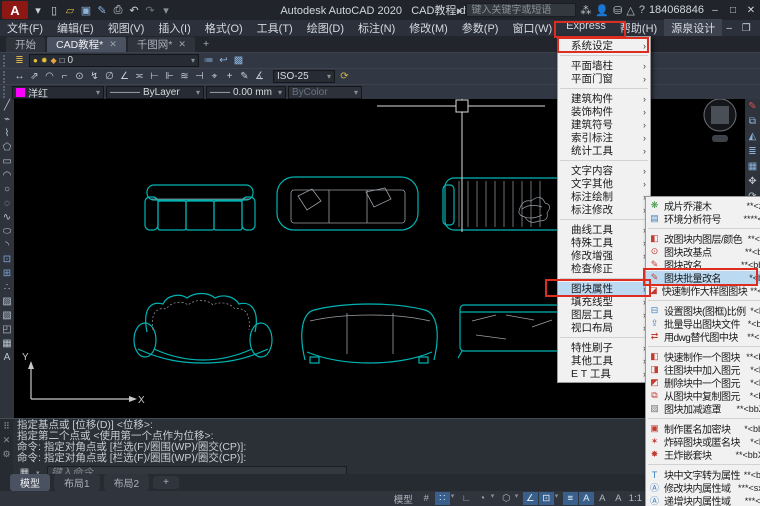 This screenshot has height=506, width=760. Describe the element at coordinates (630, 10) in the screenshot. I see `alert-icon: △` at that location.